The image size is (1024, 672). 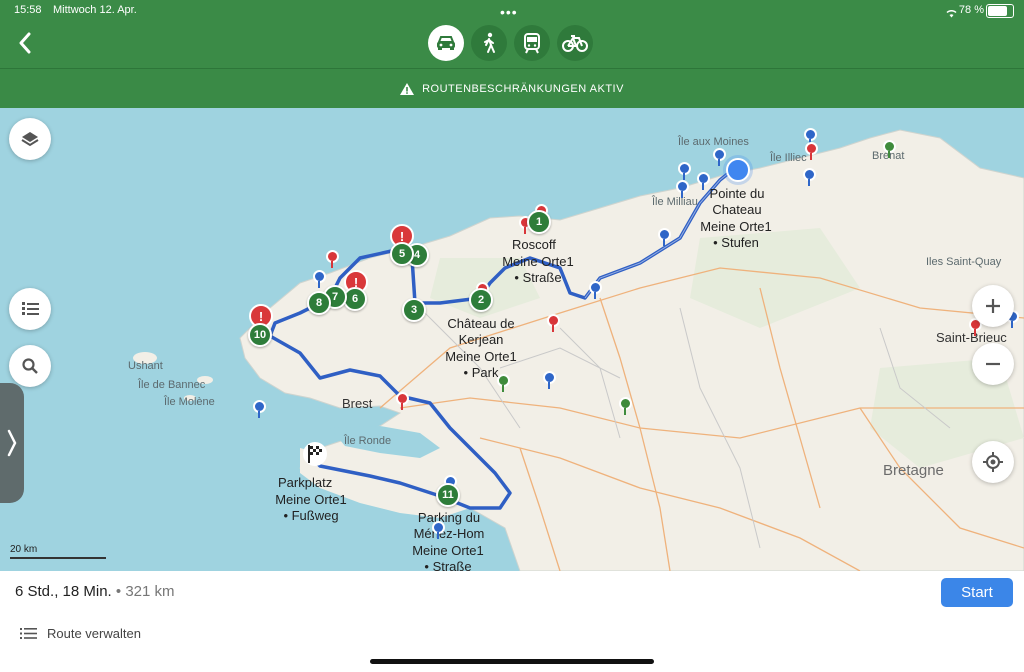 I want to click on layers-icon, so click(x=30, y=139).